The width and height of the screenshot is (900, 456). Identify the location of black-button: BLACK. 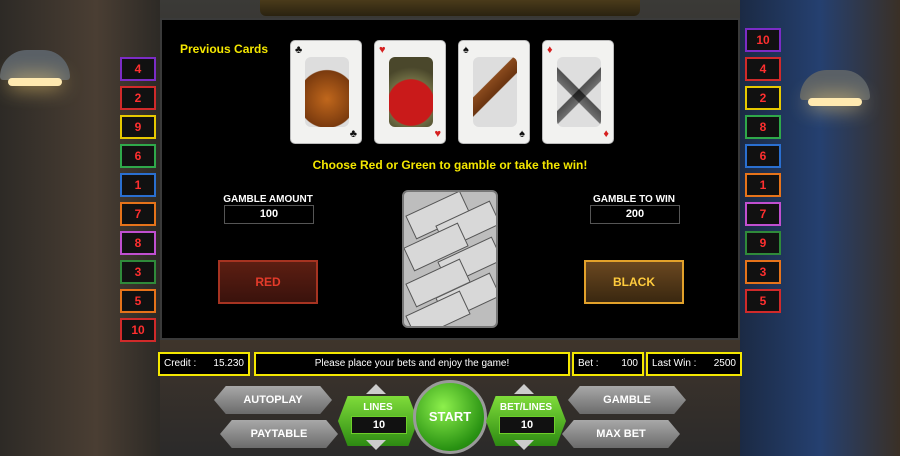
(634, 282).